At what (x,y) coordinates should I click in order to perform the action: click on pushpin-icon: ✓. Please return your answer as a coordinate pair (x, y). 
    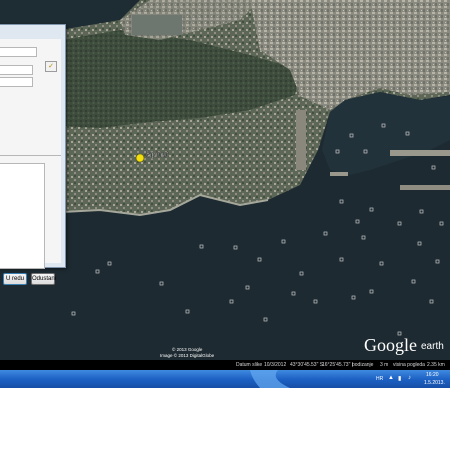
    Looking at the image, I should click on (51, 66).